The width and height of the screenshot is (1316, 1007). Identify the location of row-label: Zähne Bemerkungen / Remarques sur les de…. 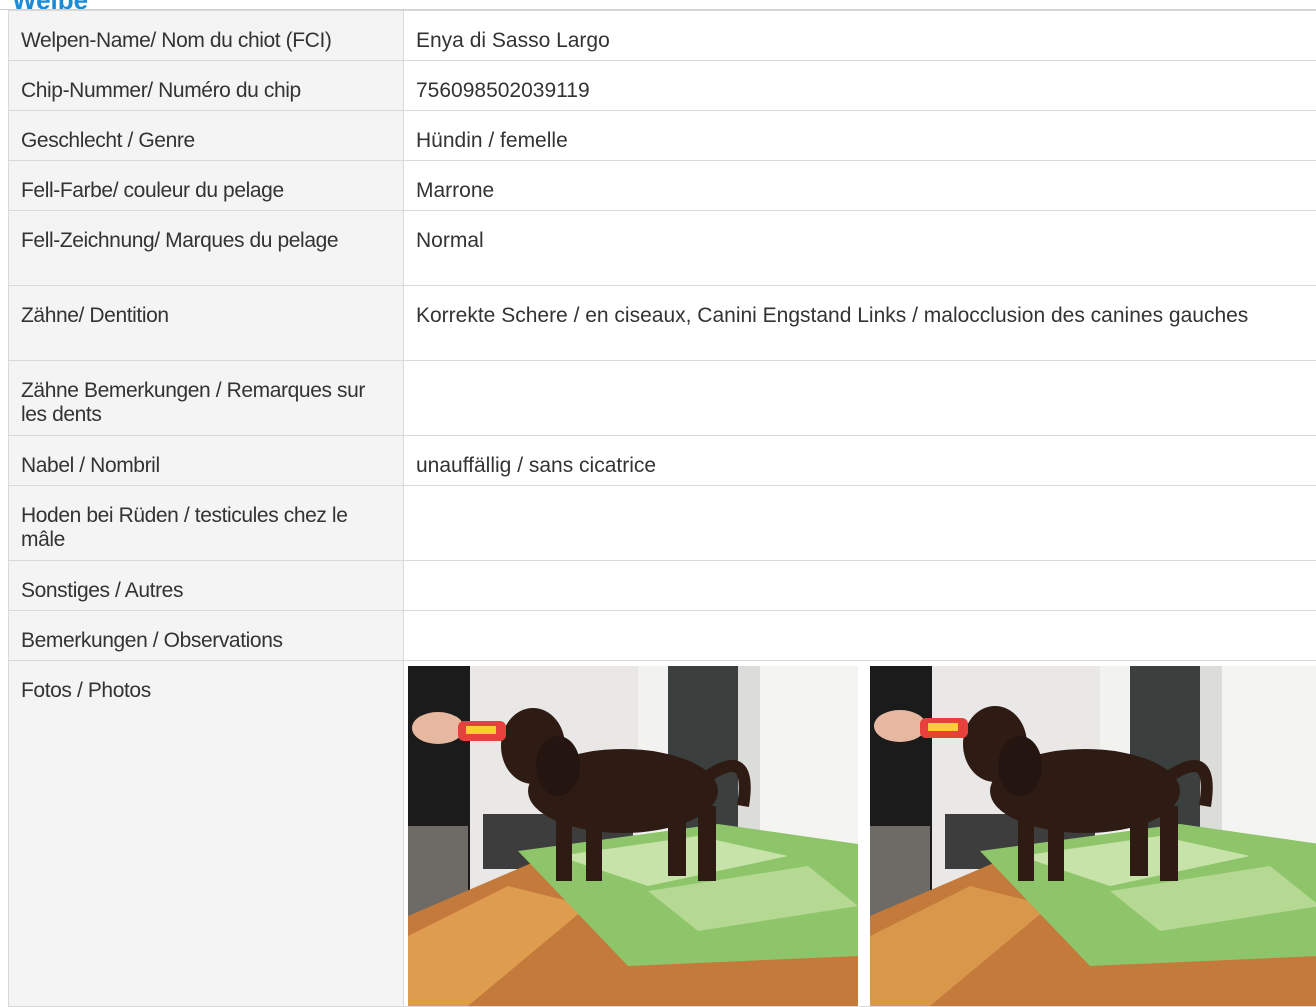
(206, 398).